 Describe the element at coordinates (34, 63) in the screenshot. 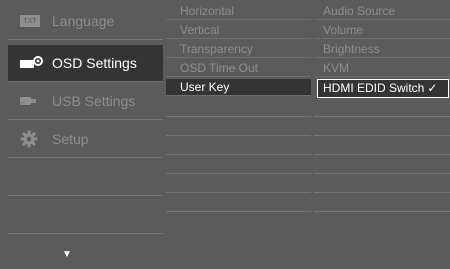

I see `osd-settings-icon` at that location.